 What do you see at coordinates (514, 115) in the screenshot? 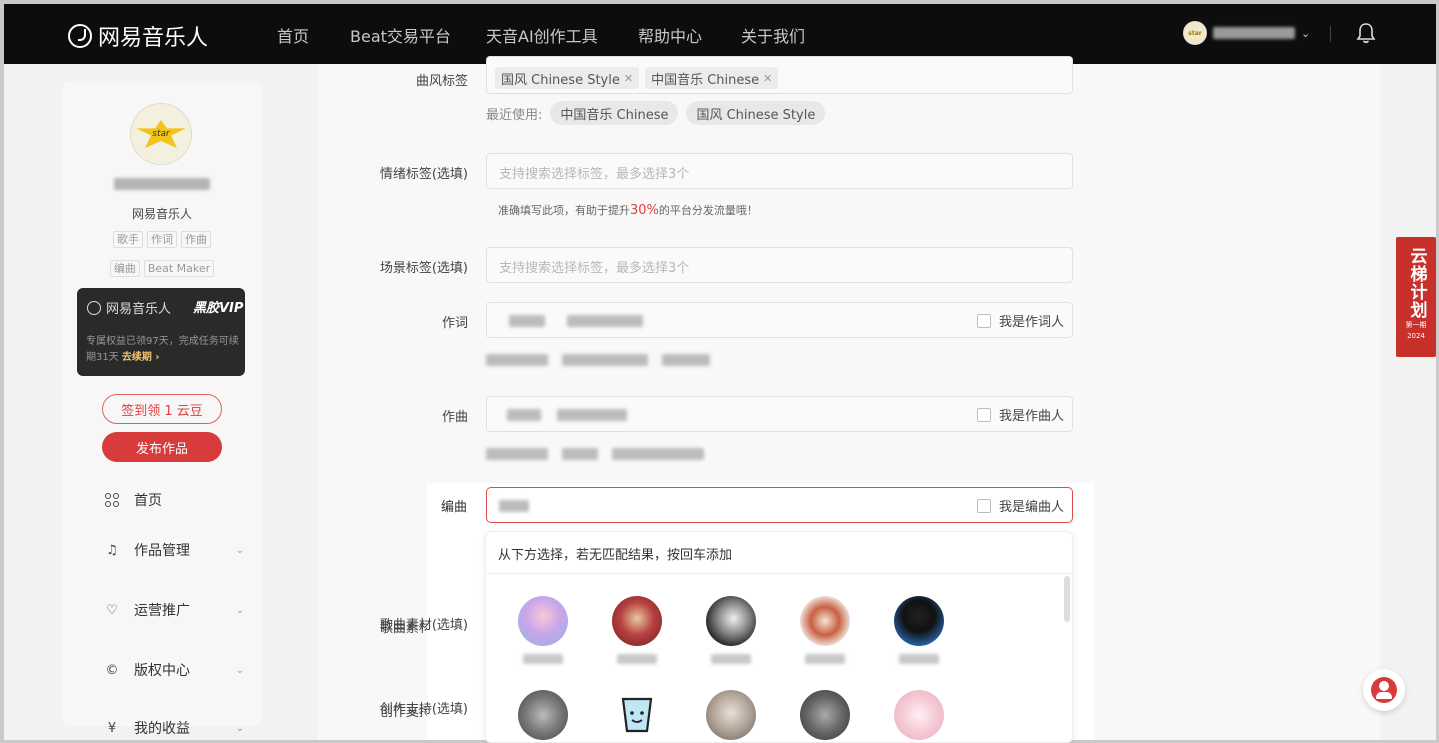
I see `recent-label: 最近使用:` at bounding box center [514, 115].